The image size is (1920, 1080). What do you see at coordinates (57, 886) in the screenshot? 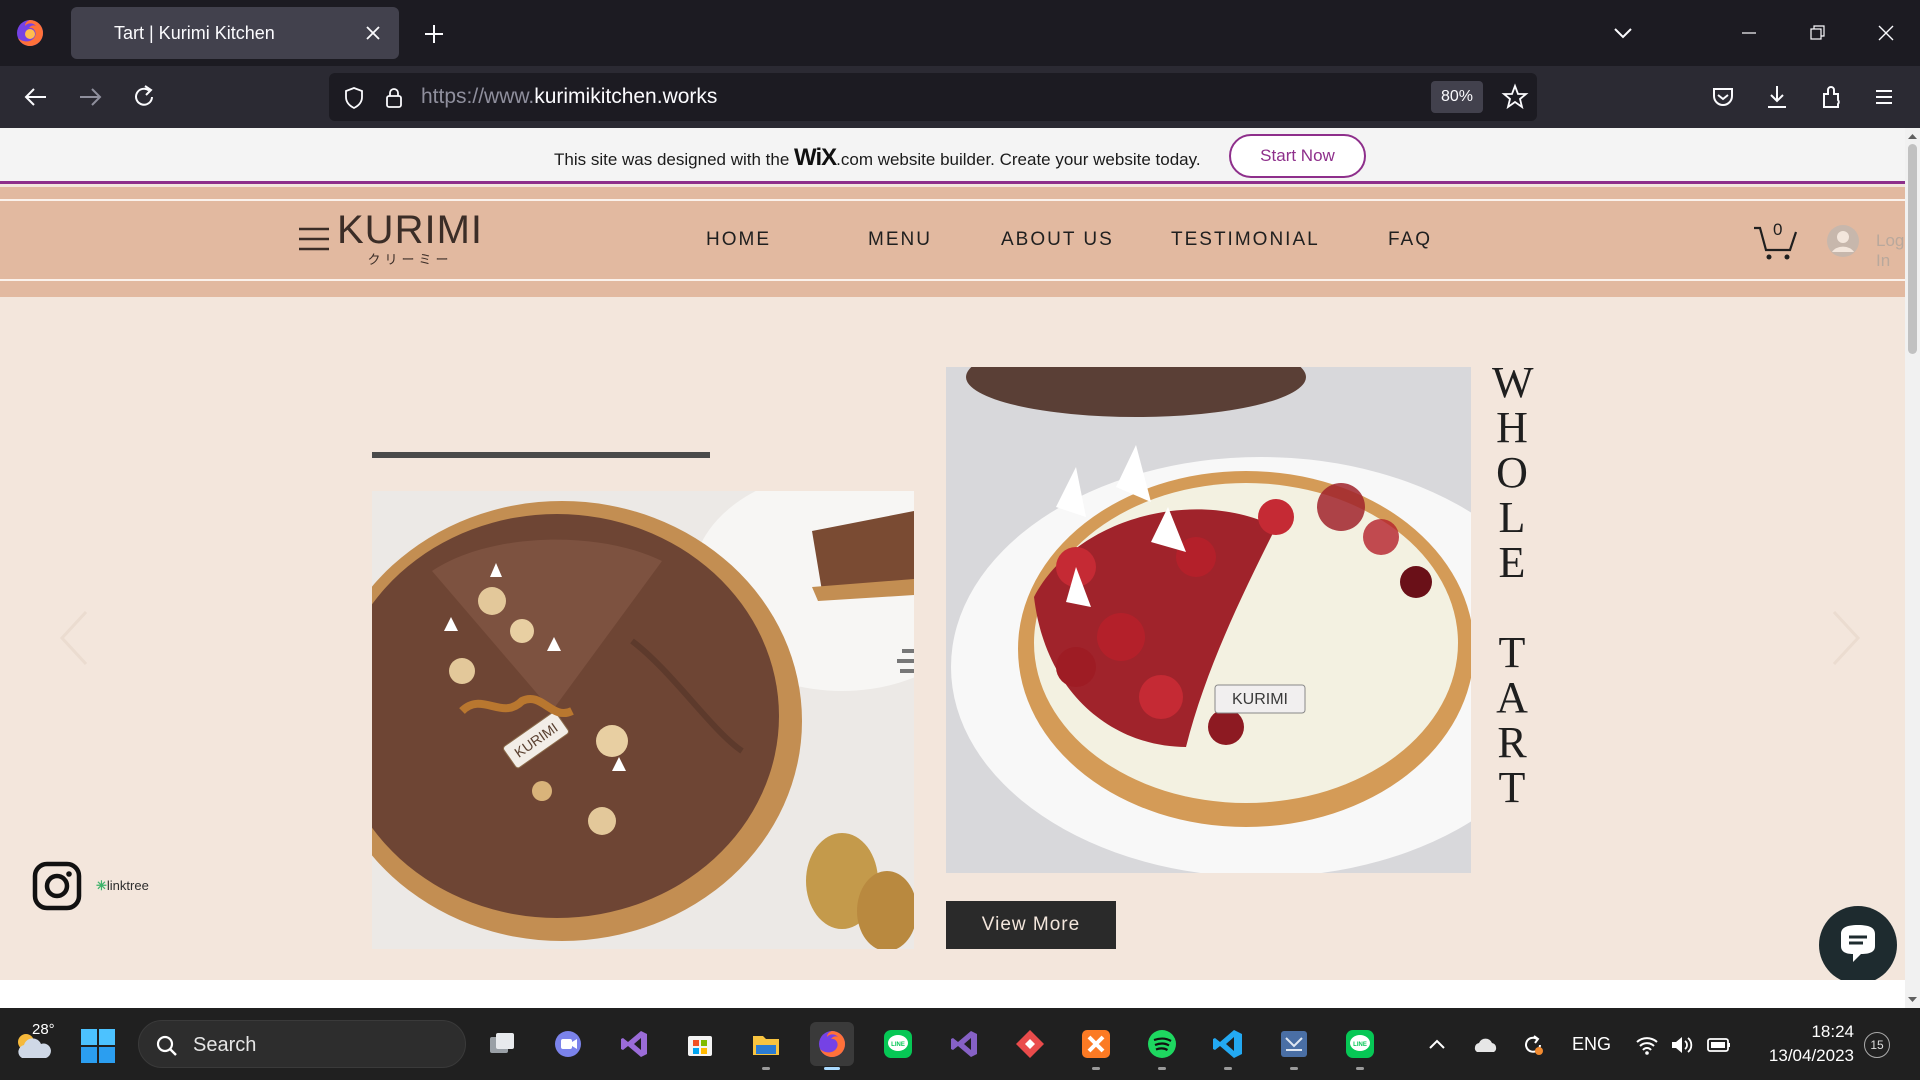
I see `instagram-icon` at bounding box center [57, 886].